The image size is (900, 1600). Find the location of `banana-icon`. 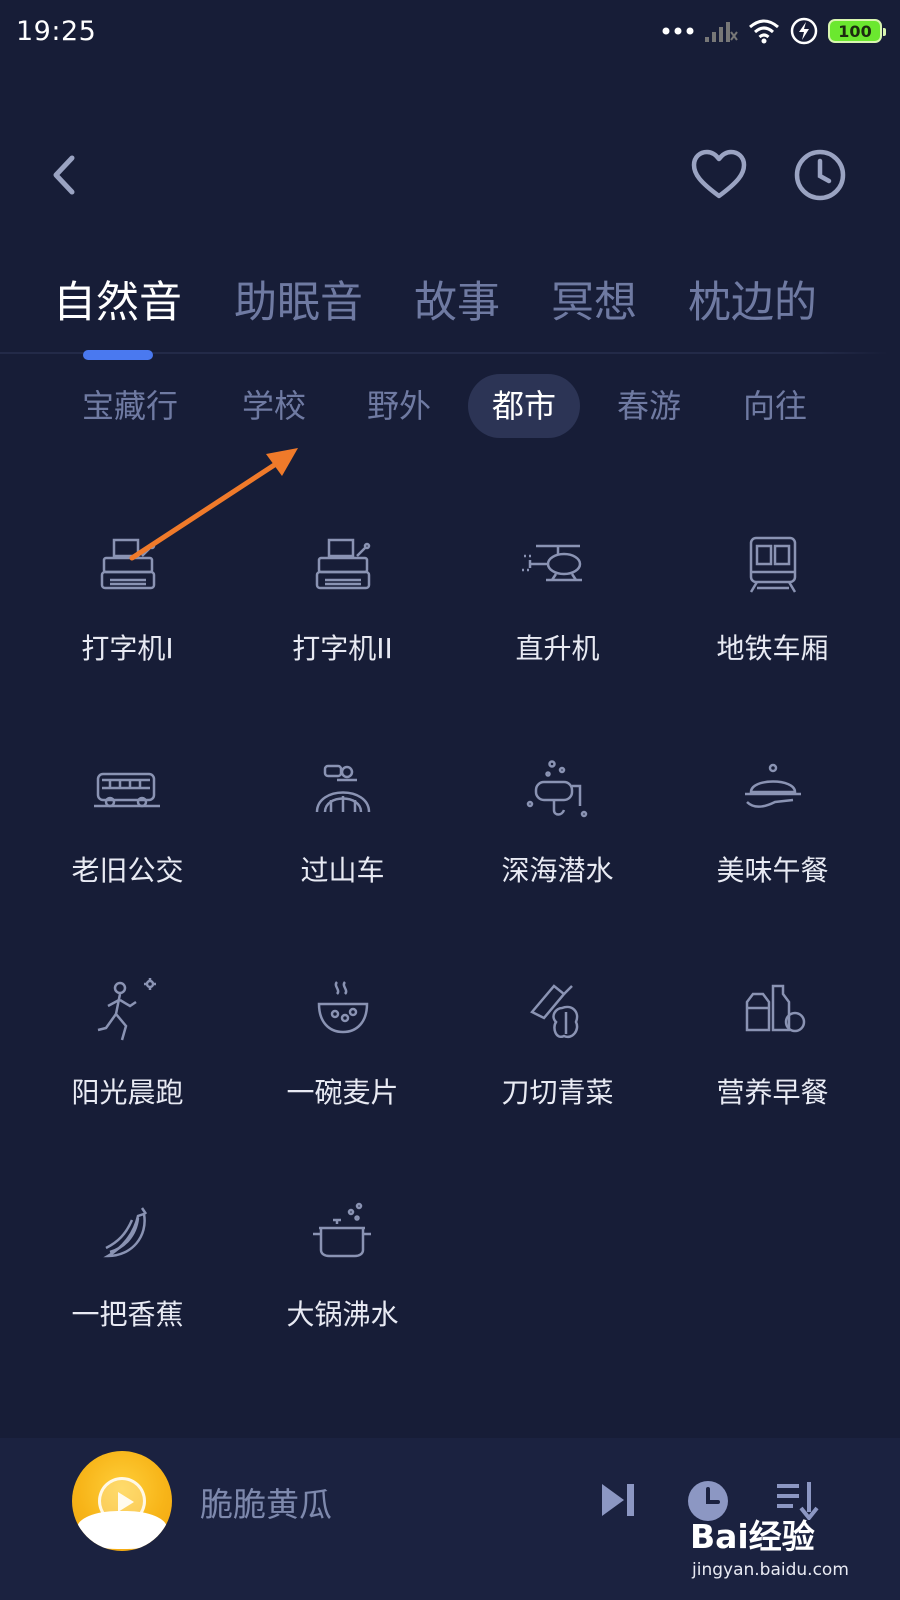

banana-icon is located at coordinates (125, 1232).